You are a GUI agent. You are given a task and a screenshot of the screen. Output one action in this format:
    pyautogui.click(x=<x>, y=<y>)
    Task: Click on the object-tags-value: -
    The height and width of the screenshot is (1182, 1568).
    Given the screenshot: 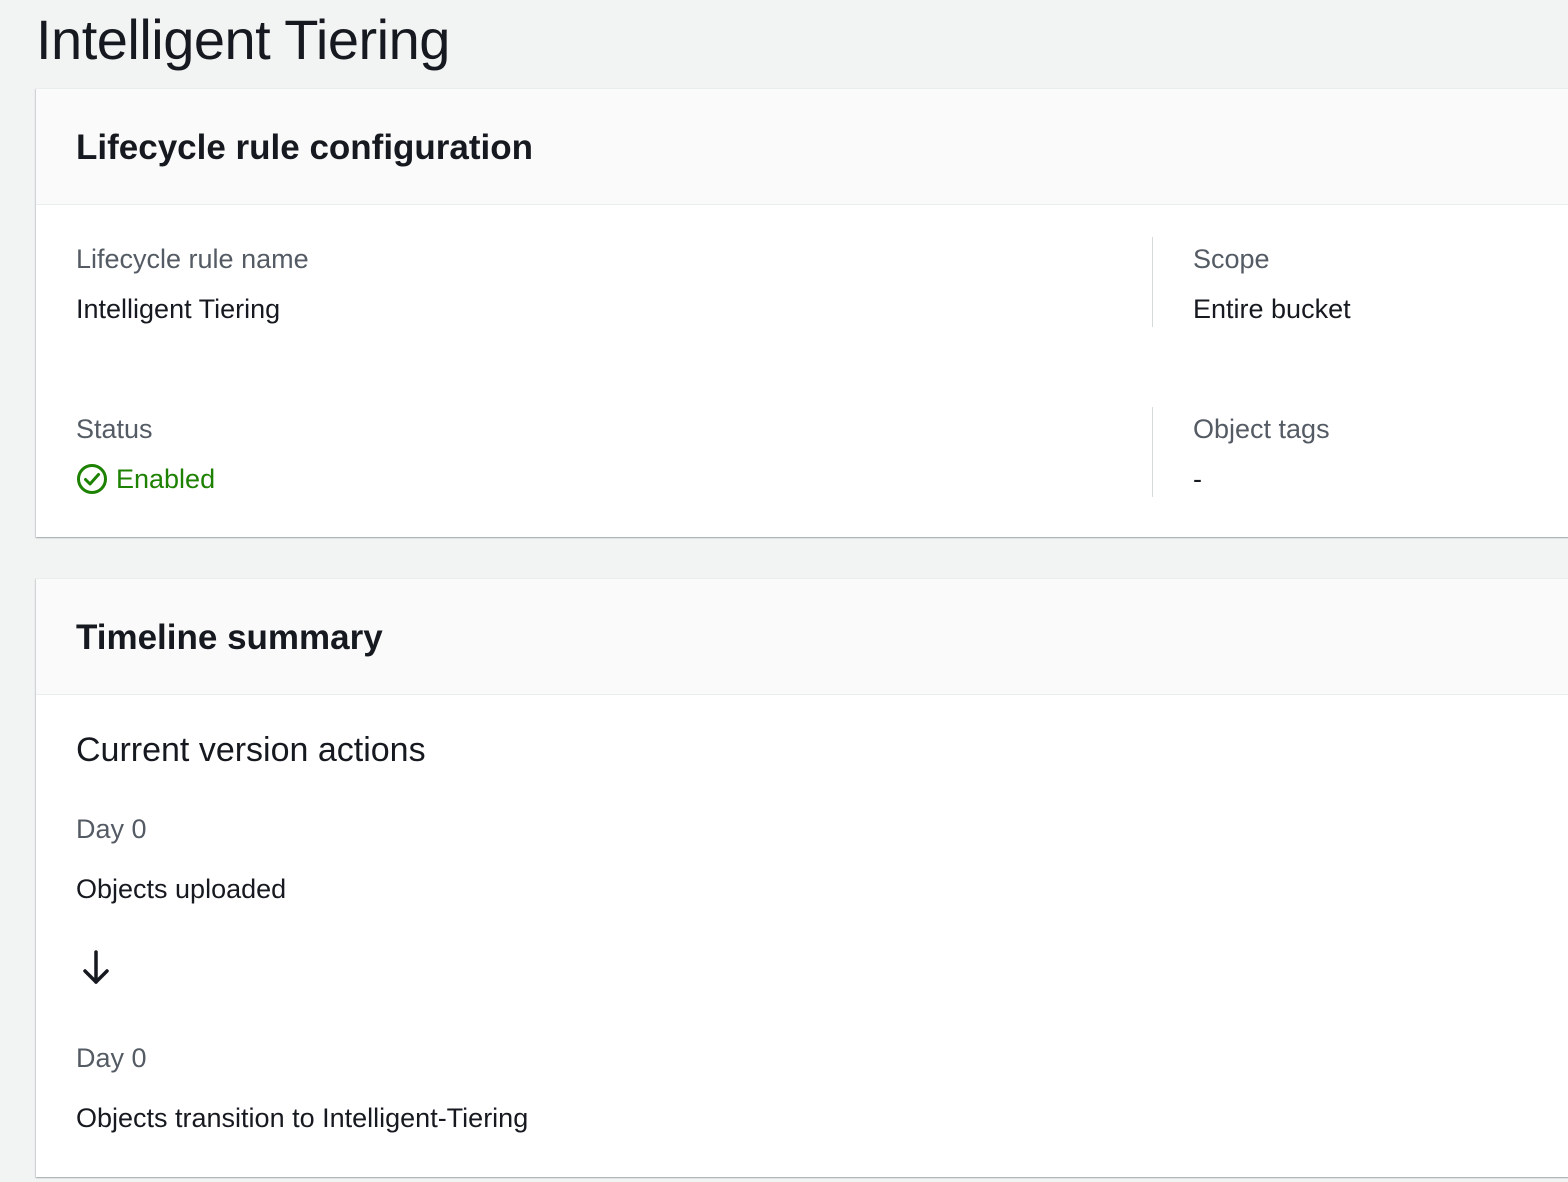 What is the action you would take?
    pyautogui.click(x=1197, y=479)
    